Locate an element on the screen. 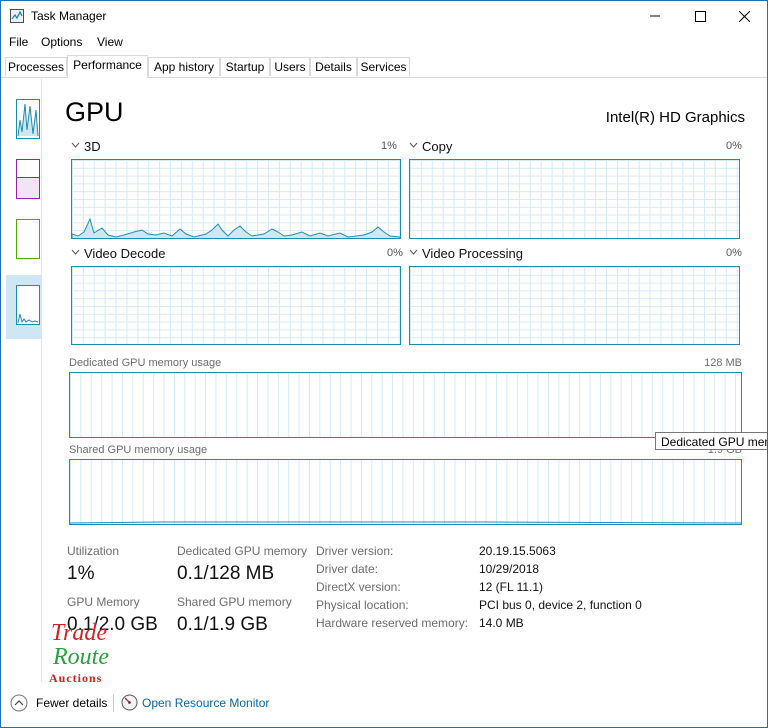 The image size is (768, 728). dedicated-stat-label: Dedicated GPU memory is located at coordinates (242, 551).